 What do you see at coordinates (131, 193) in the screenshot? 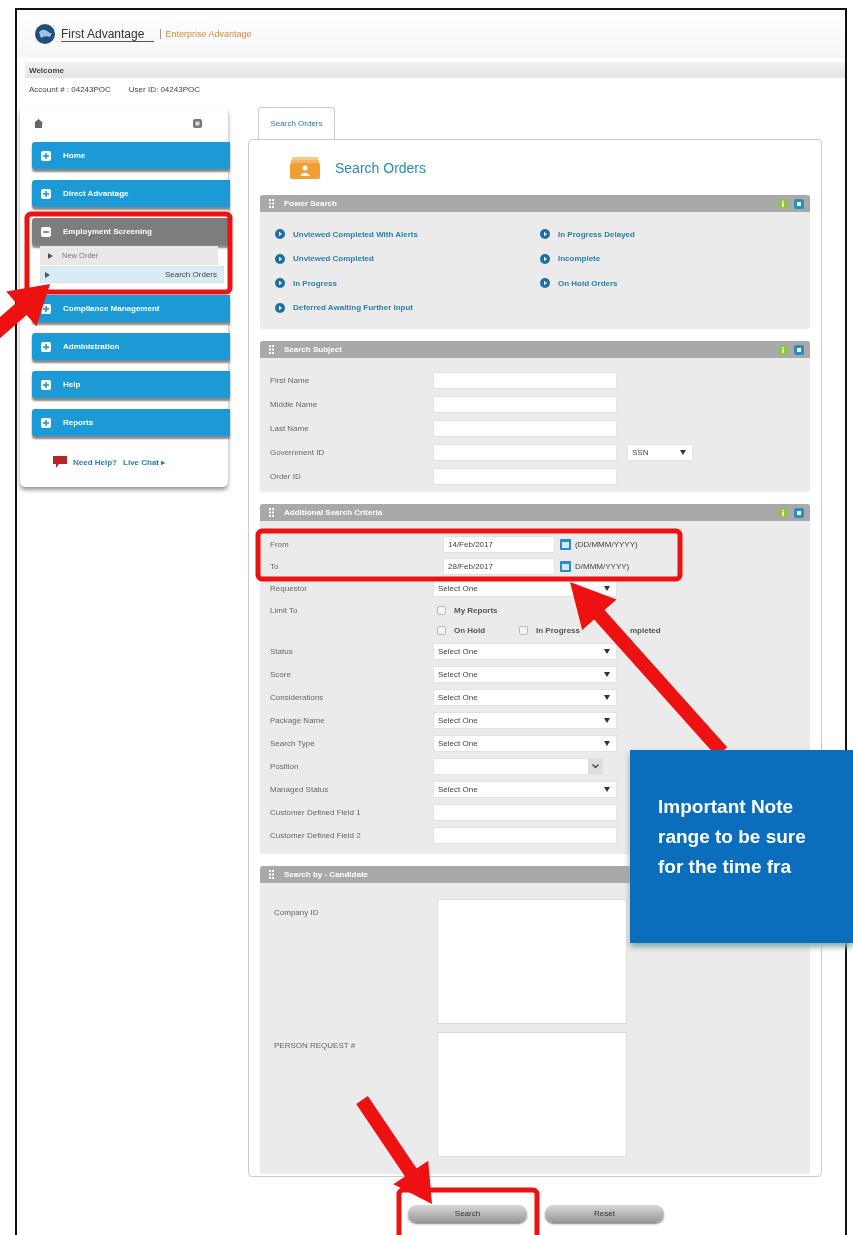
I see `sidebar-item: Direct Advantage` at bounding box center [131, 193].